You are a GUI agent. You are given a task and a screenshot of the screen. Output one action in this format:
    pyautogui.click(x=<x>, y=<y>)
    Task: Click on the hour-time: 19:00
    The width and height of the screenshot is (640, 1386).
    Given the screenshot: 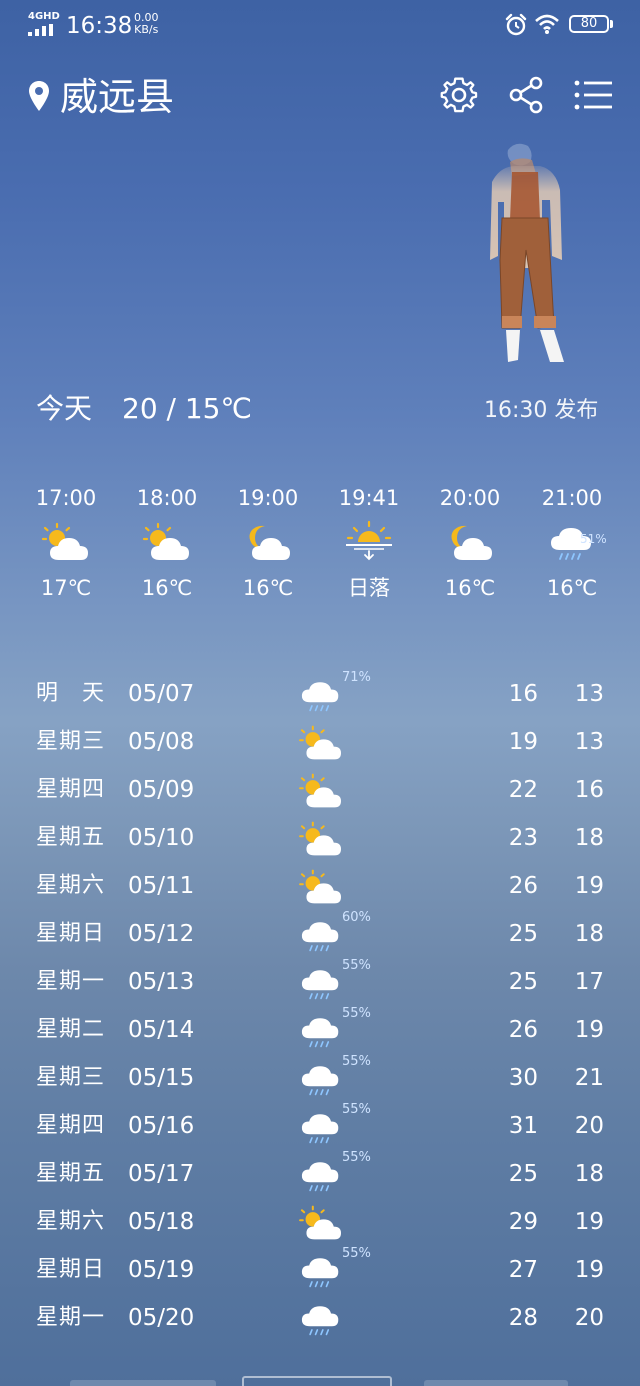 What is the action you would take?
    pyautogui.click(x=268, y=498)
    